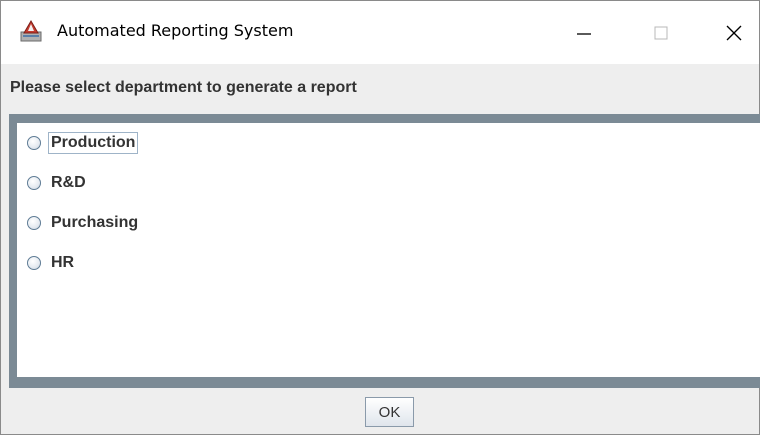 The height and width of the screenshot is (435, 760). I want to click on radio-purchasing: Purchasing, so click(84, 223).